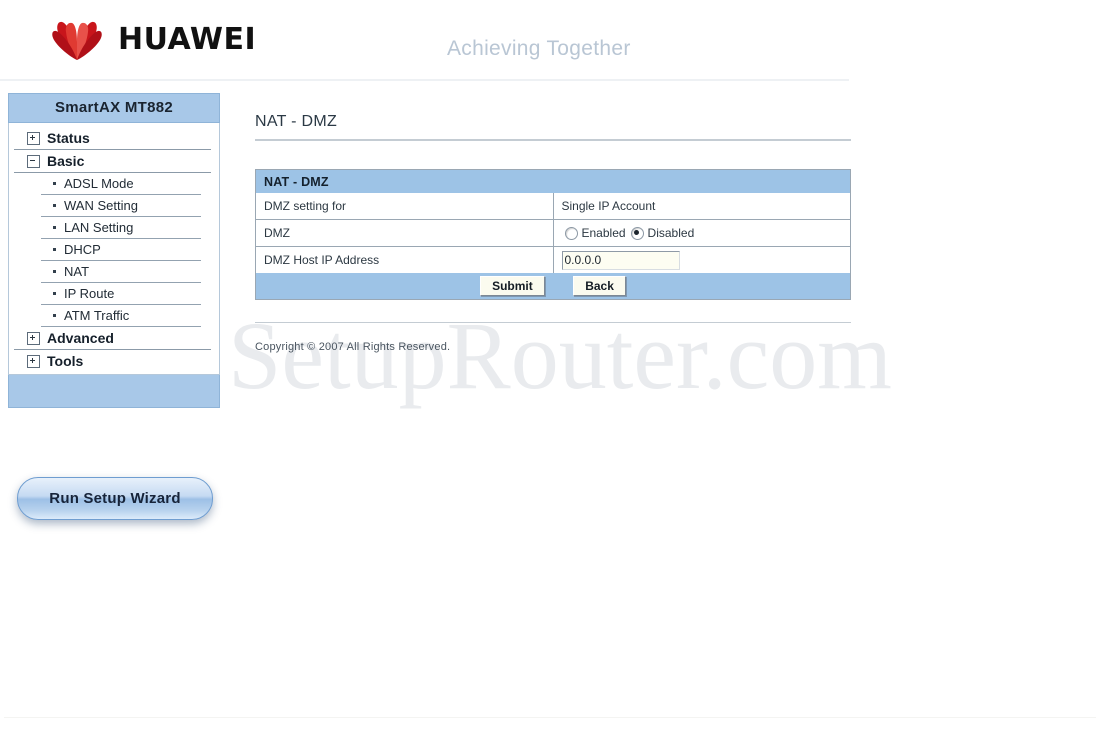  I want to click on run-setup-wizard-label: Run Setup Wizard, so click(115, 498).